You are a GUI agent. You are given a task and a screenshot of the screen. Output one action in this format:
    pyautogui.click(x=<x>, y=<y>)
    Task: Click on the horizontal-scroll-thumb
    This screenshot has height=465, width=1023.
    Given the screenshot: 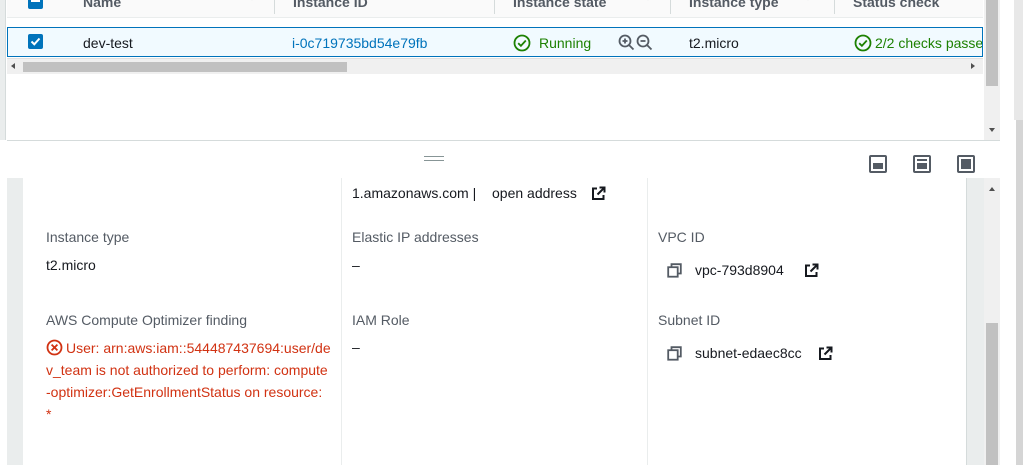 What is the action you would take?
    pyautogui.click(x=185, y=67)
    